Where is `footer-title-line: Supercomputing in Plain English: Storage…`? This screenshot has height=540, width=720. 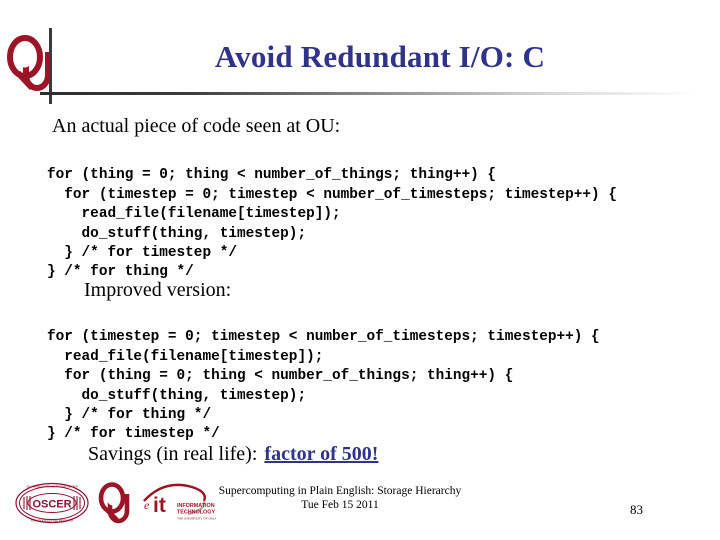
footer-title-line: Supercomputing in Plain English: Storage… is located at coordinates (340, 491).